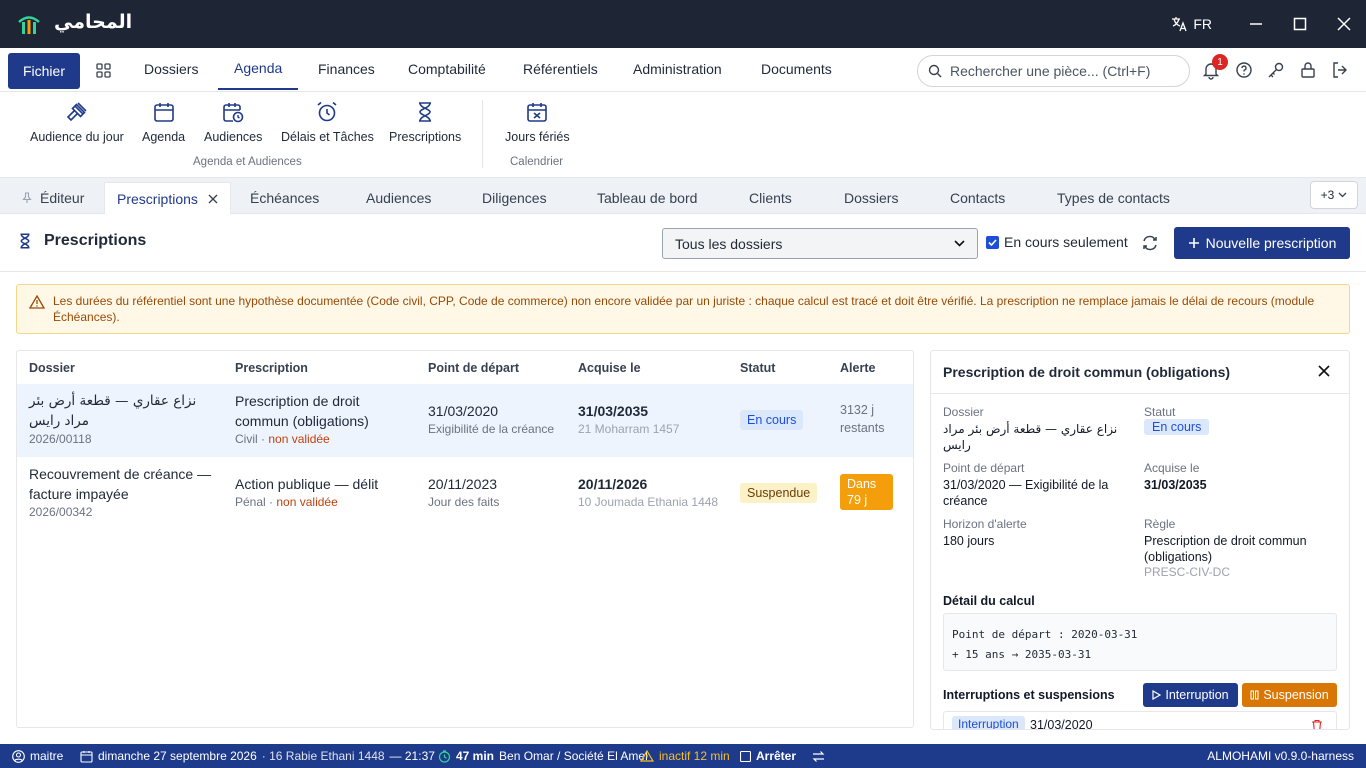  I want to click on interruptions-title: Interruptions et suspensions, so click(1029, 695).